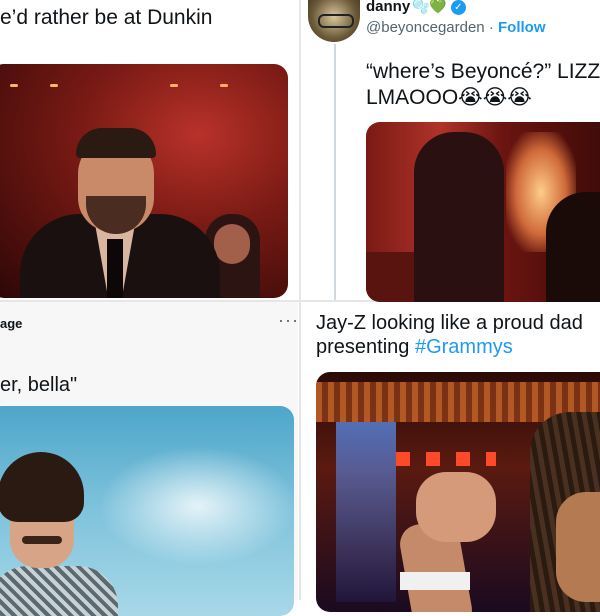 This screenshot has width=600, height=616. I want to click on tweet-text-line-1: “where’s Beyoncé?” LIZZ, so click(483, 71).